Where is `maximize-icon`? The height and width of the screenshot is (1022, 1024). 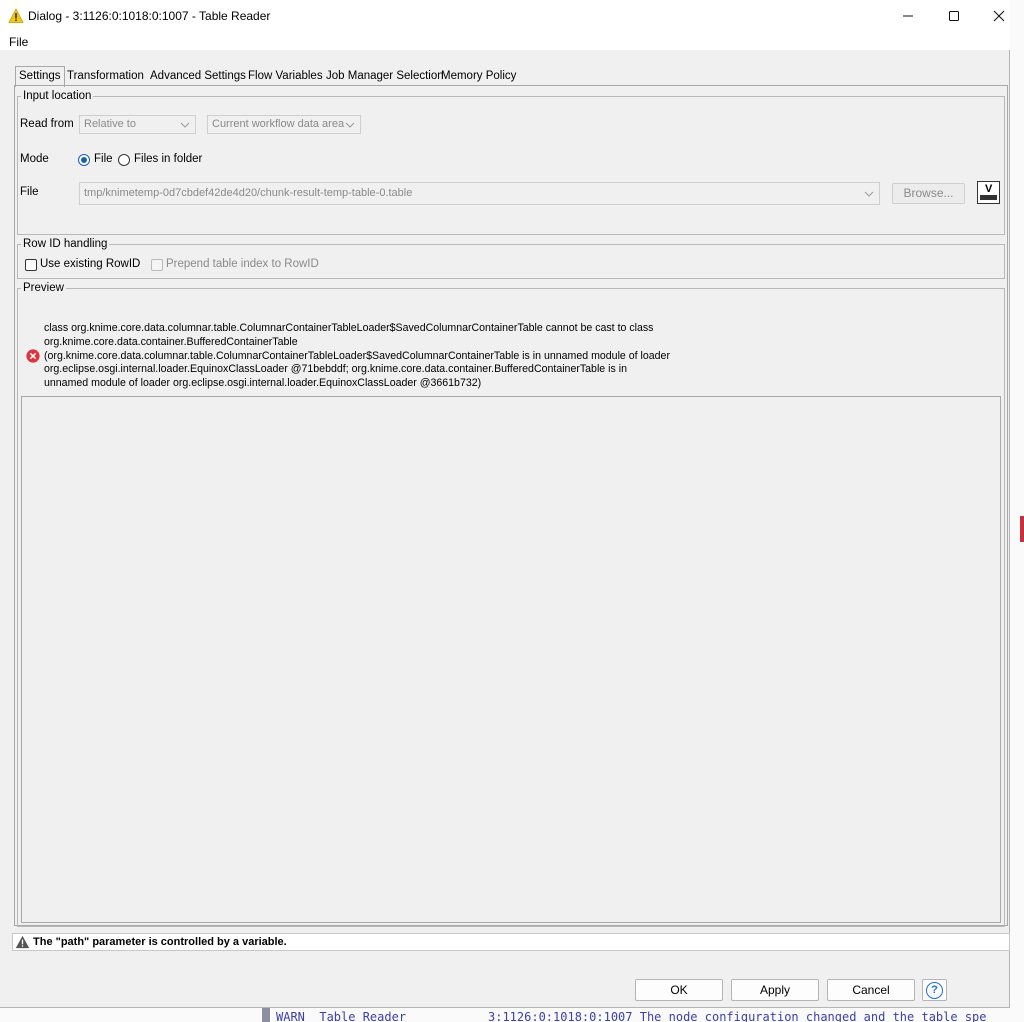
maximize-icon is located at coordinates (954, 16).